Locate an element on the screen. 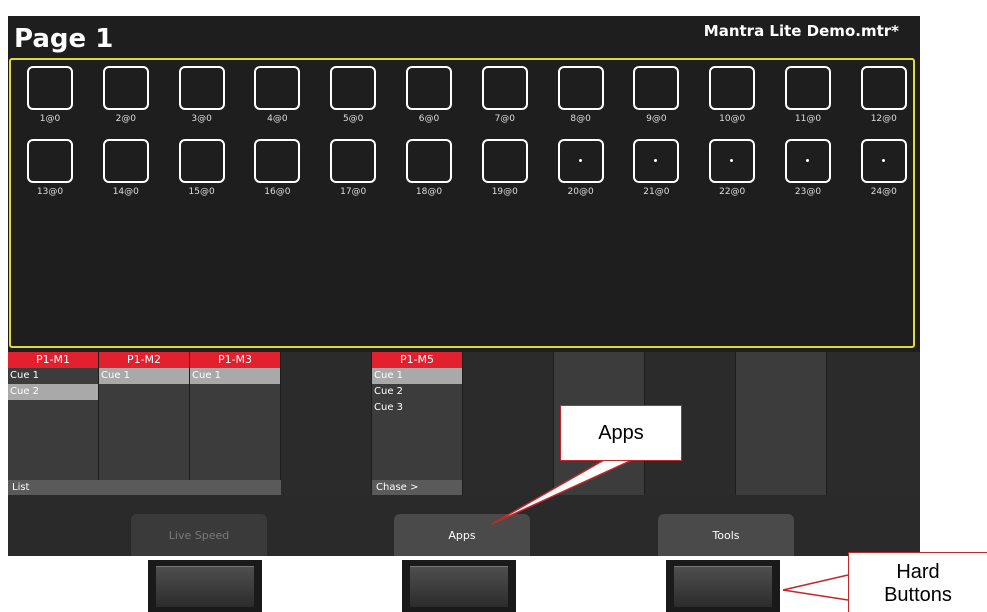 This screenshot has width=987, height=612. apps-callout: Apps is located at coordinates (621, 433).